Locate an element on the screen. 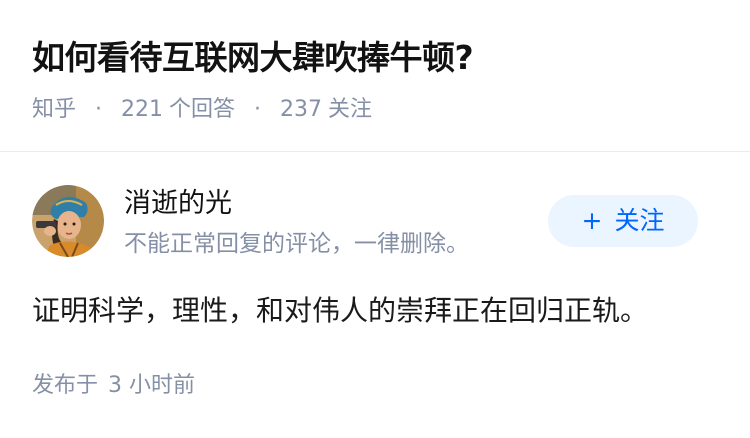  follow-button-label: 关注 is located at coordinates (639, 220).